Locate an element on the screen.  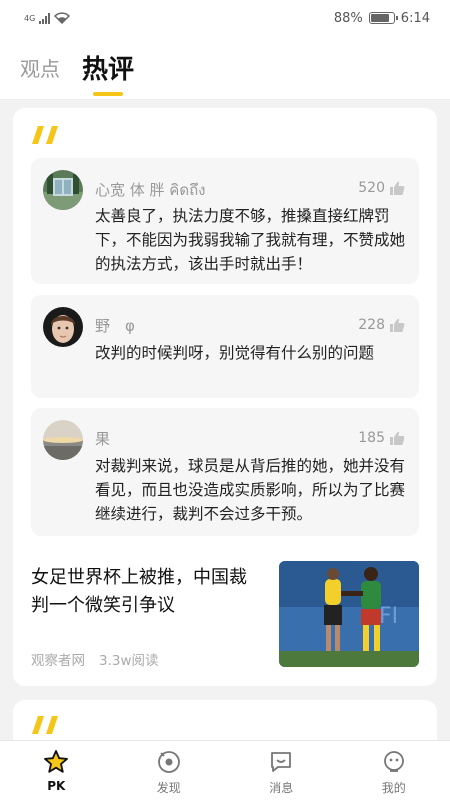
like-count: 185 is located at coordinates (371, 438).